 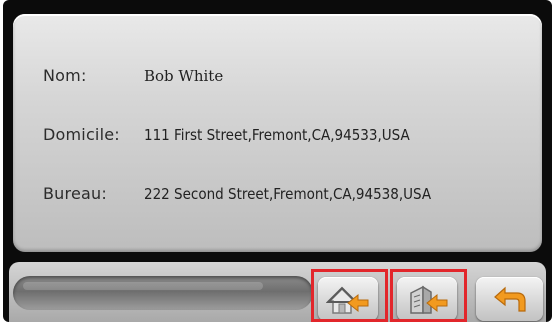 What do you see at coordinates (65, 75) in the screenshot?
I see `name-label: Nom:` at bounding box center [65, 75].